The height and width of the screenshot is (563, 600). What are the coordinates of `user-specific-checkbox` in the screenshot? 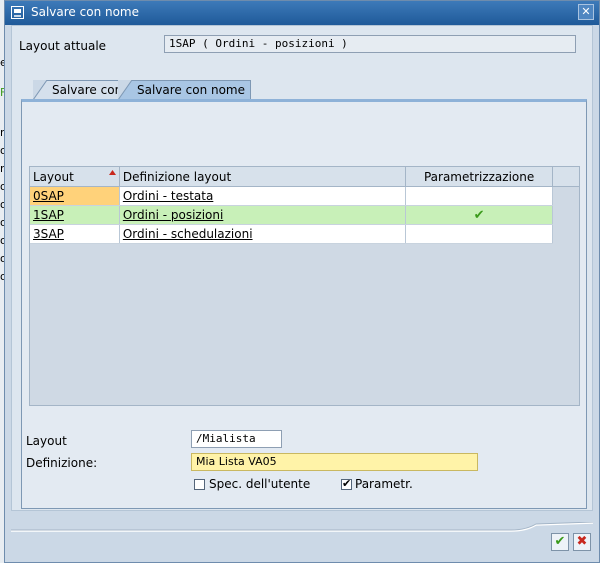 It's located at (199, 484).